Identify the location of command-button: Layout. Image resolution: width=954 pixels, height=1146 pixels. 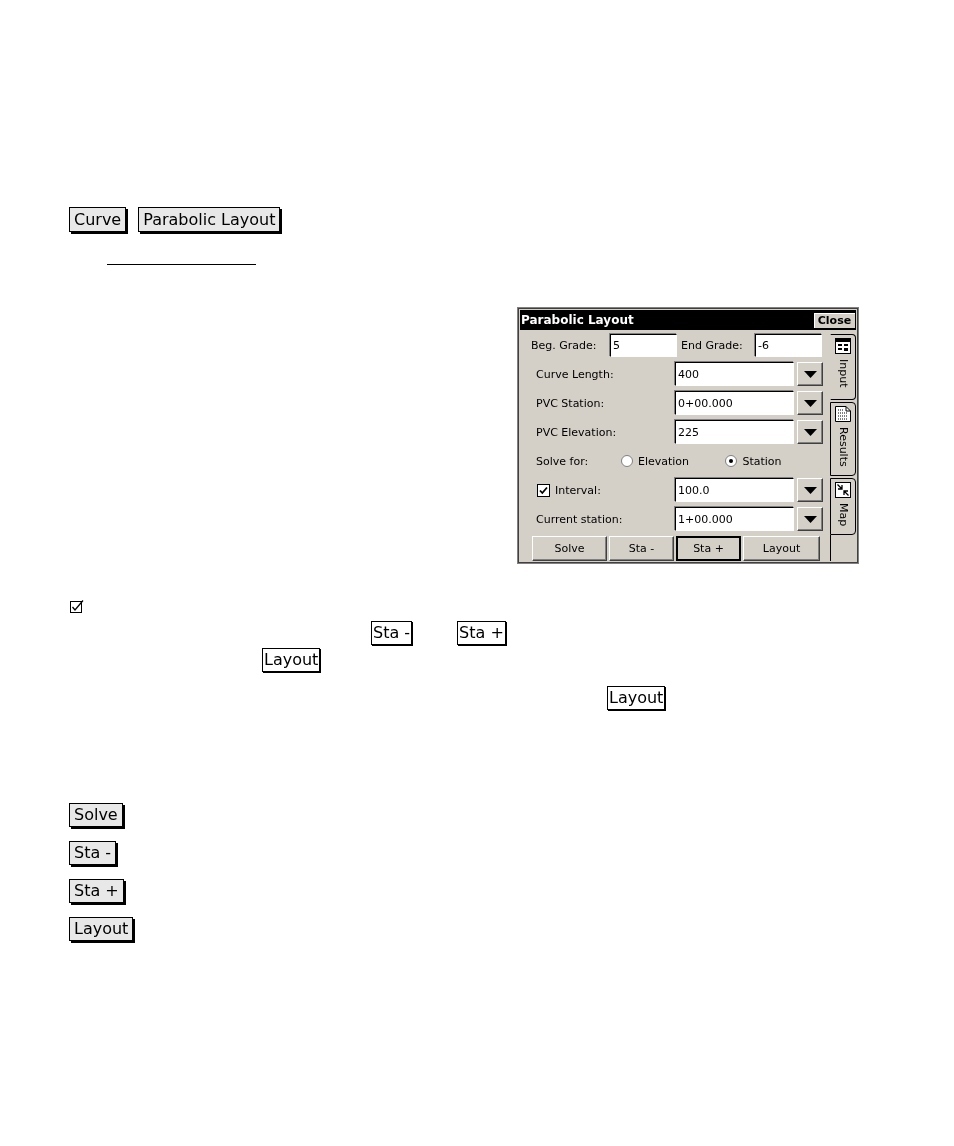
(781, 548).